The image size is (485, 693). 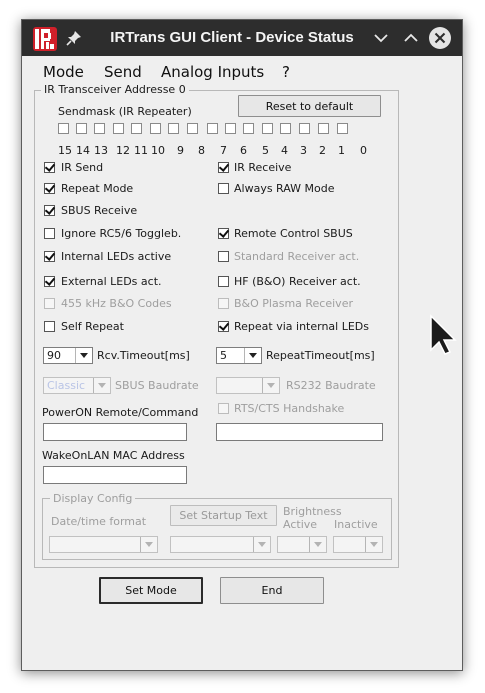 What do you see at coordinates (223, 281) in the screenshot?
I see `hf-bo-receiver-act-checkbox` at bounding box center [223, 281].